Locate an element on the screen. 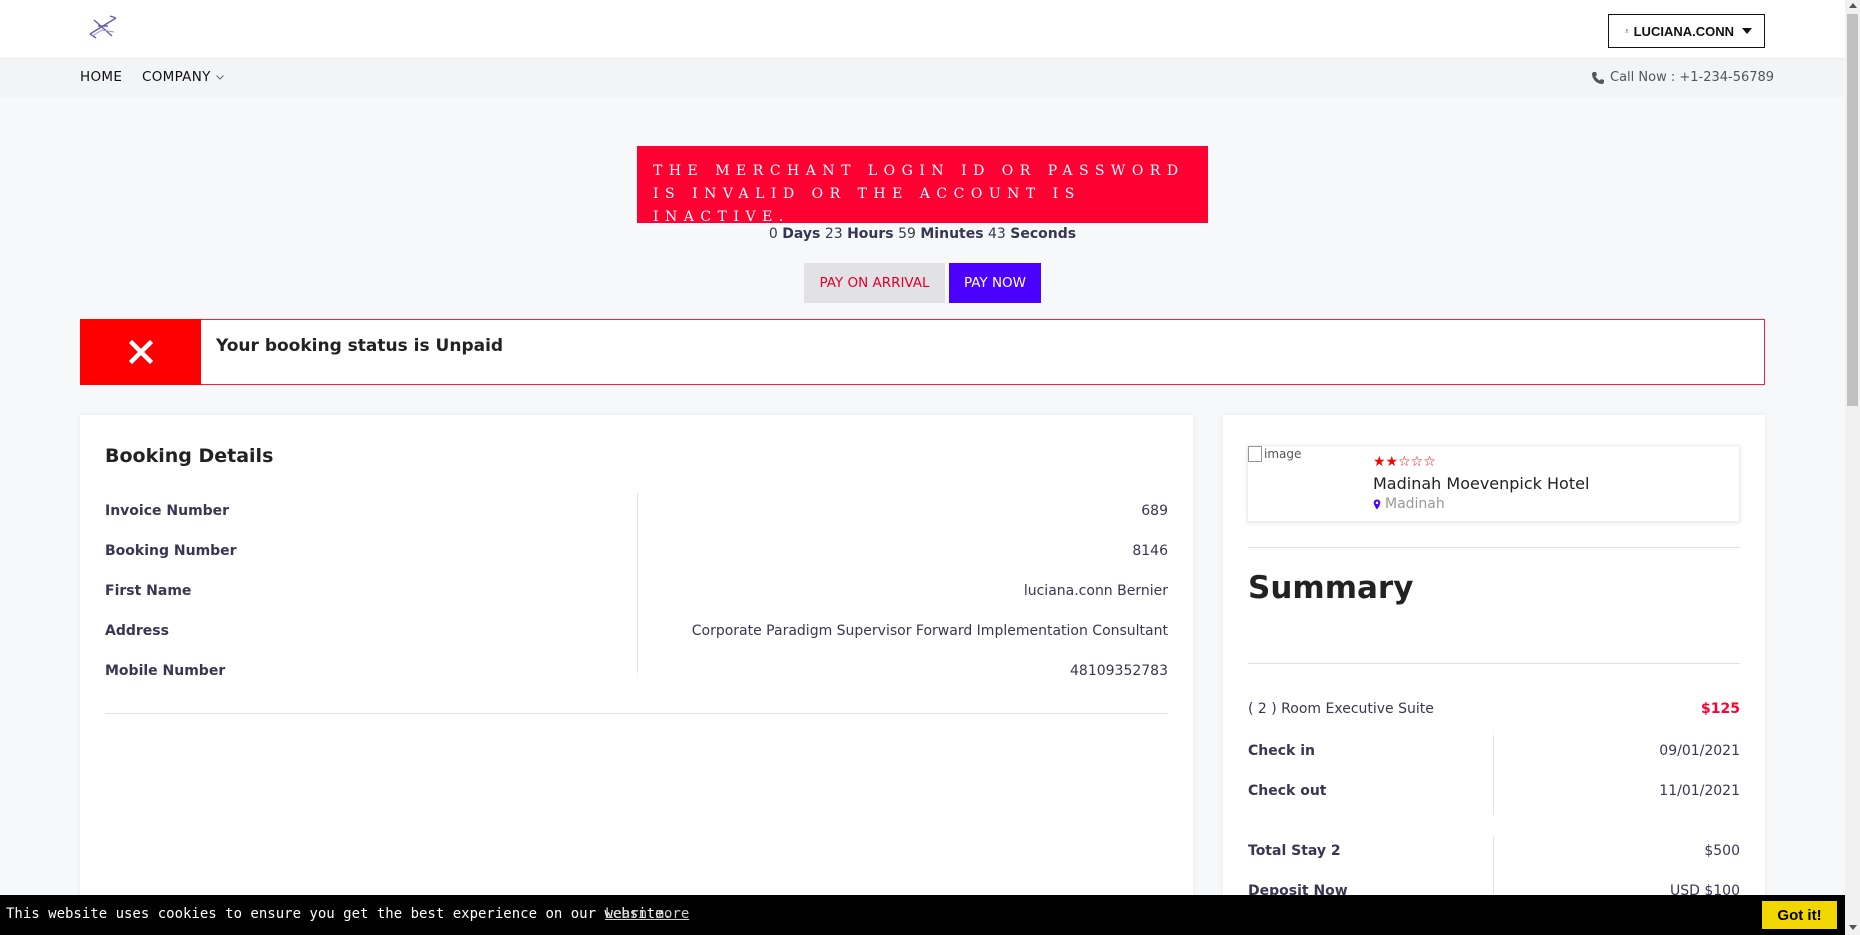  page-scrollbar is located at coordinates (1852, 467).